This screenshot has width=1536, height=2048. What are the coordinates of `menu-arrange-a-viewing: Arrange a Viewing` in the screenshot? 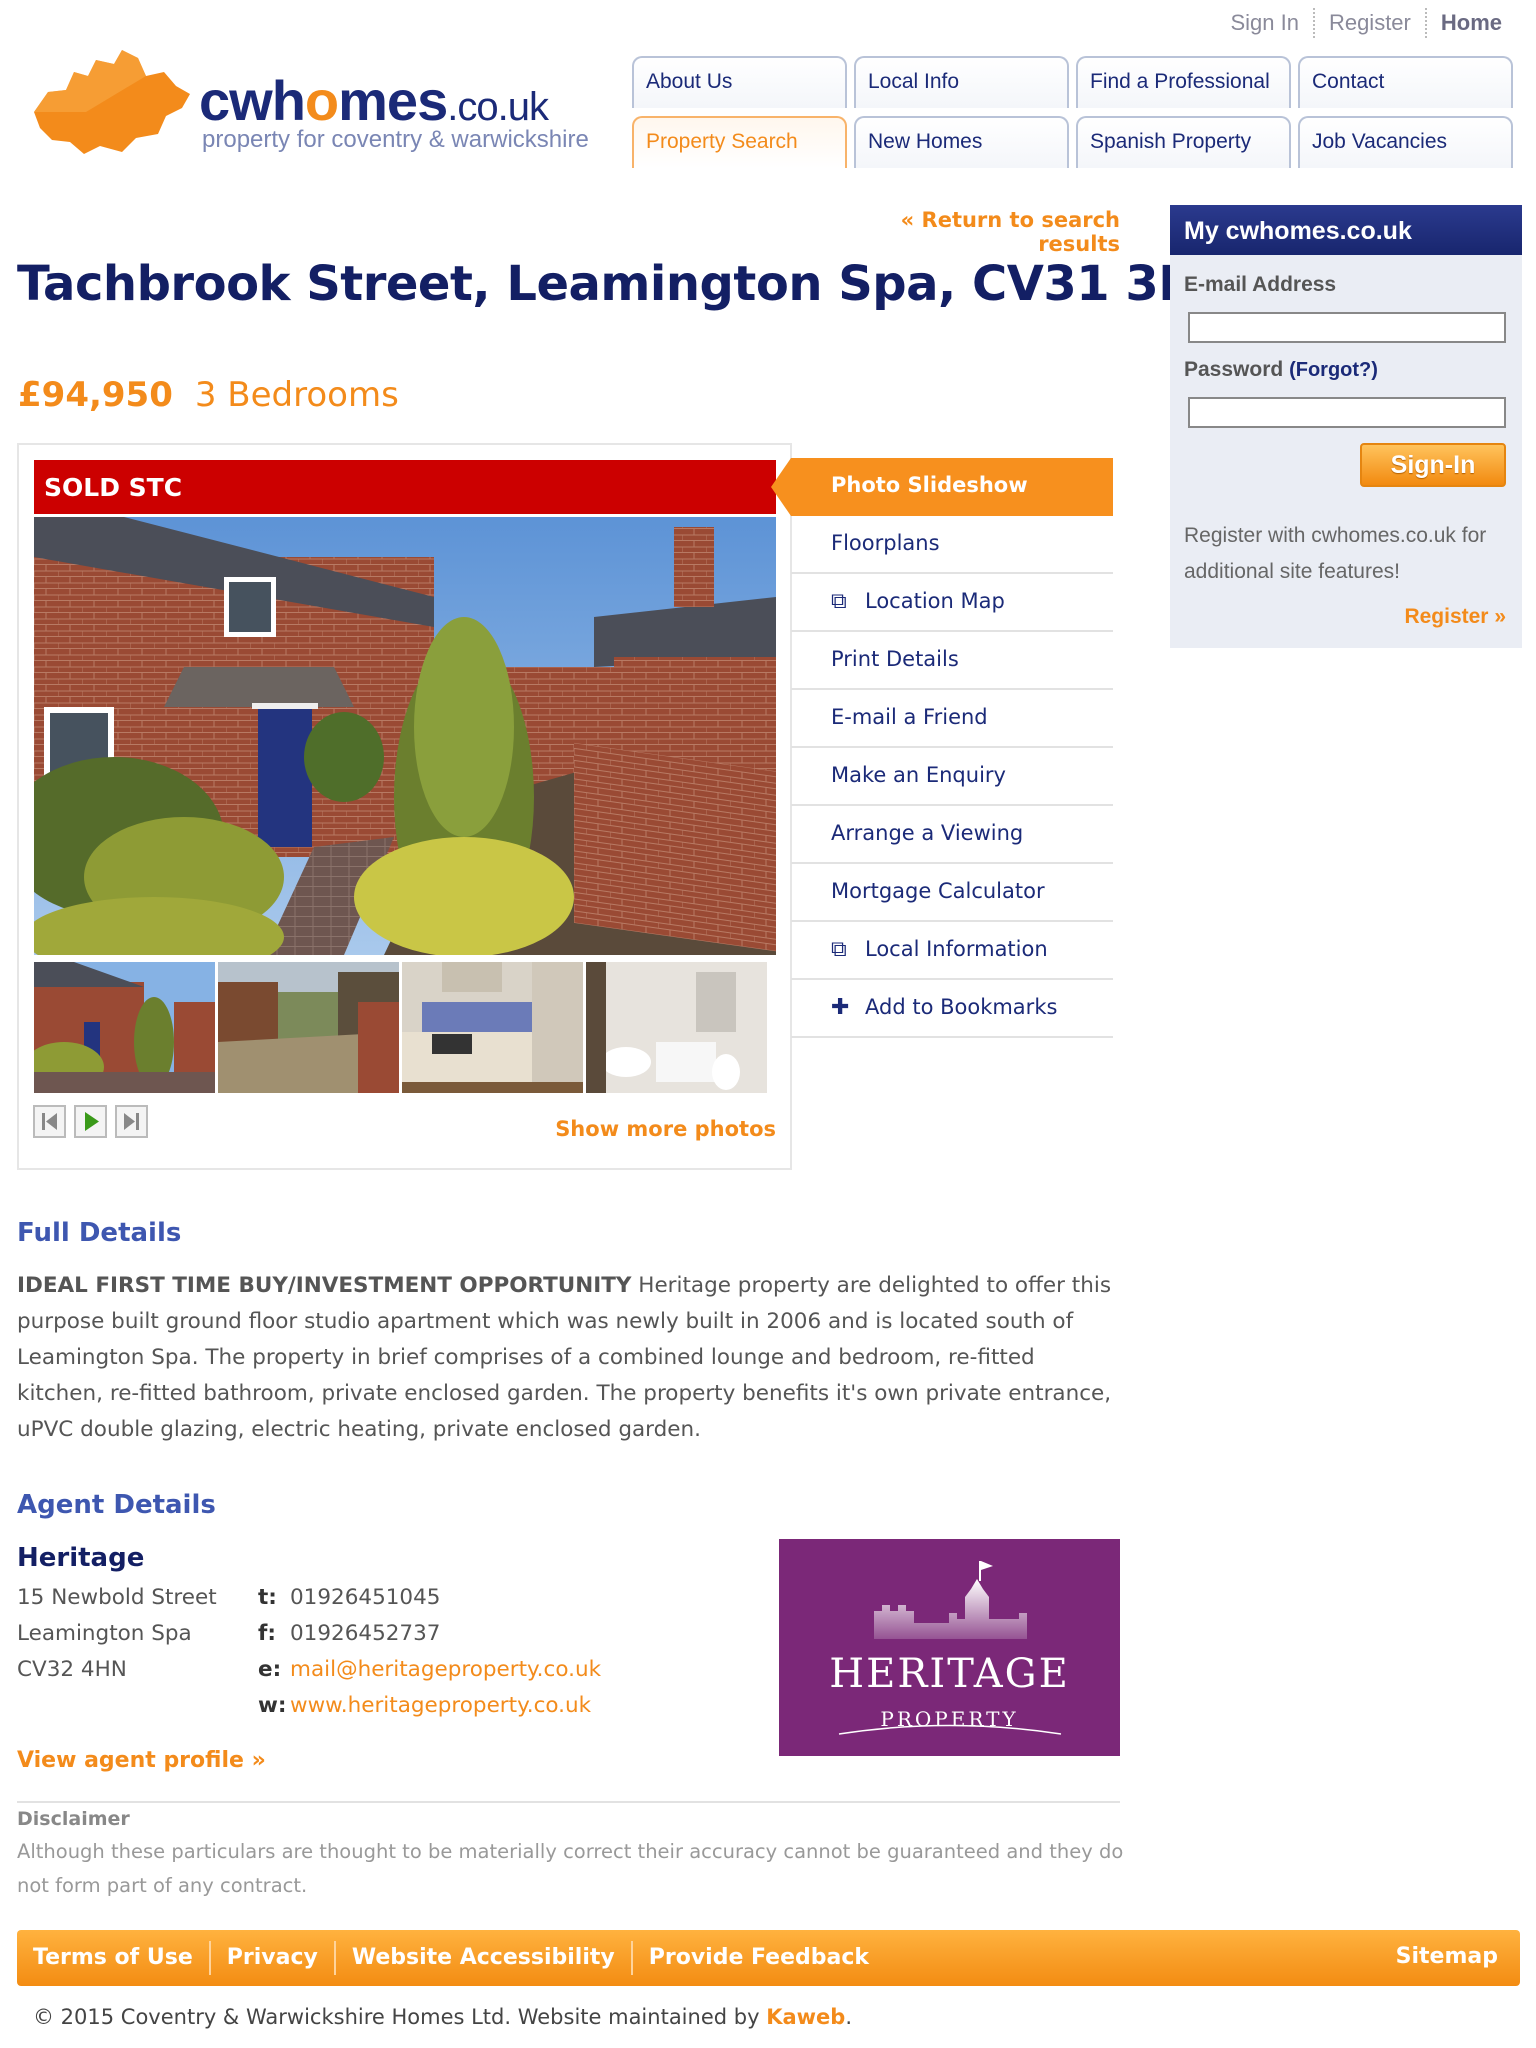 It's located at (952, 835).